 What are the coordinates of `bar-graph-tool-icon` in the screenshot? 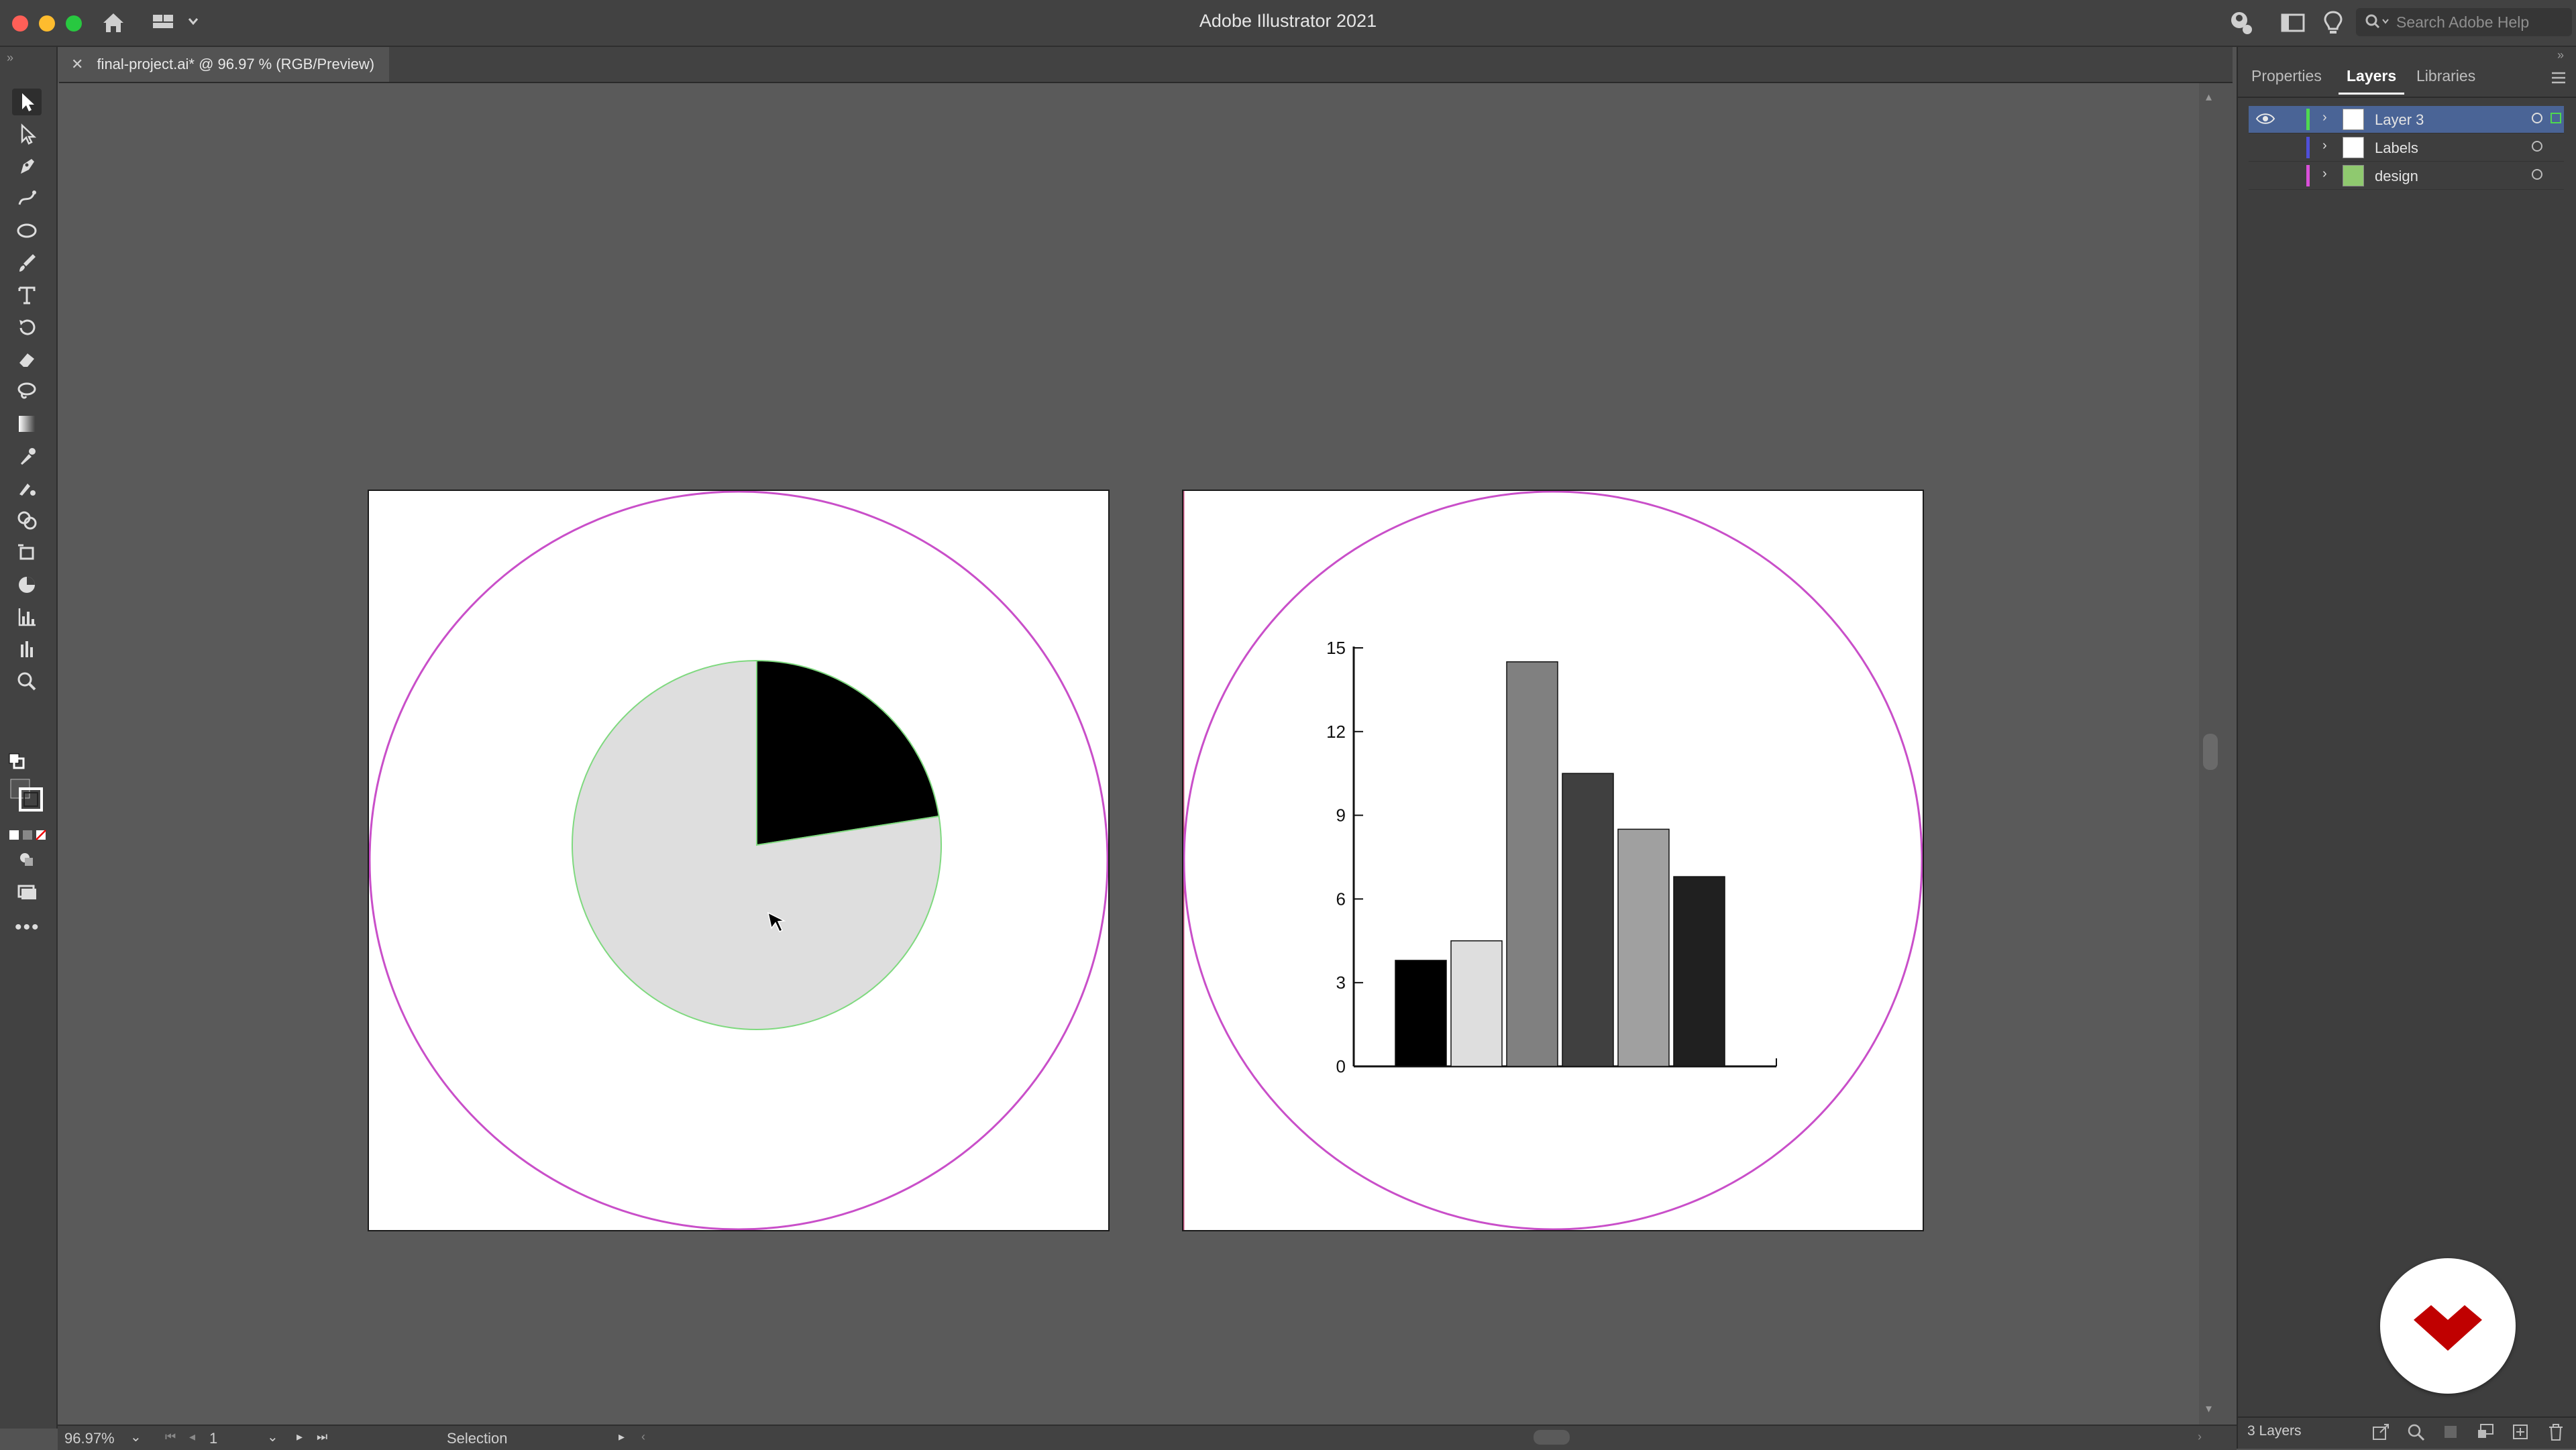 It's located at (27, 649).